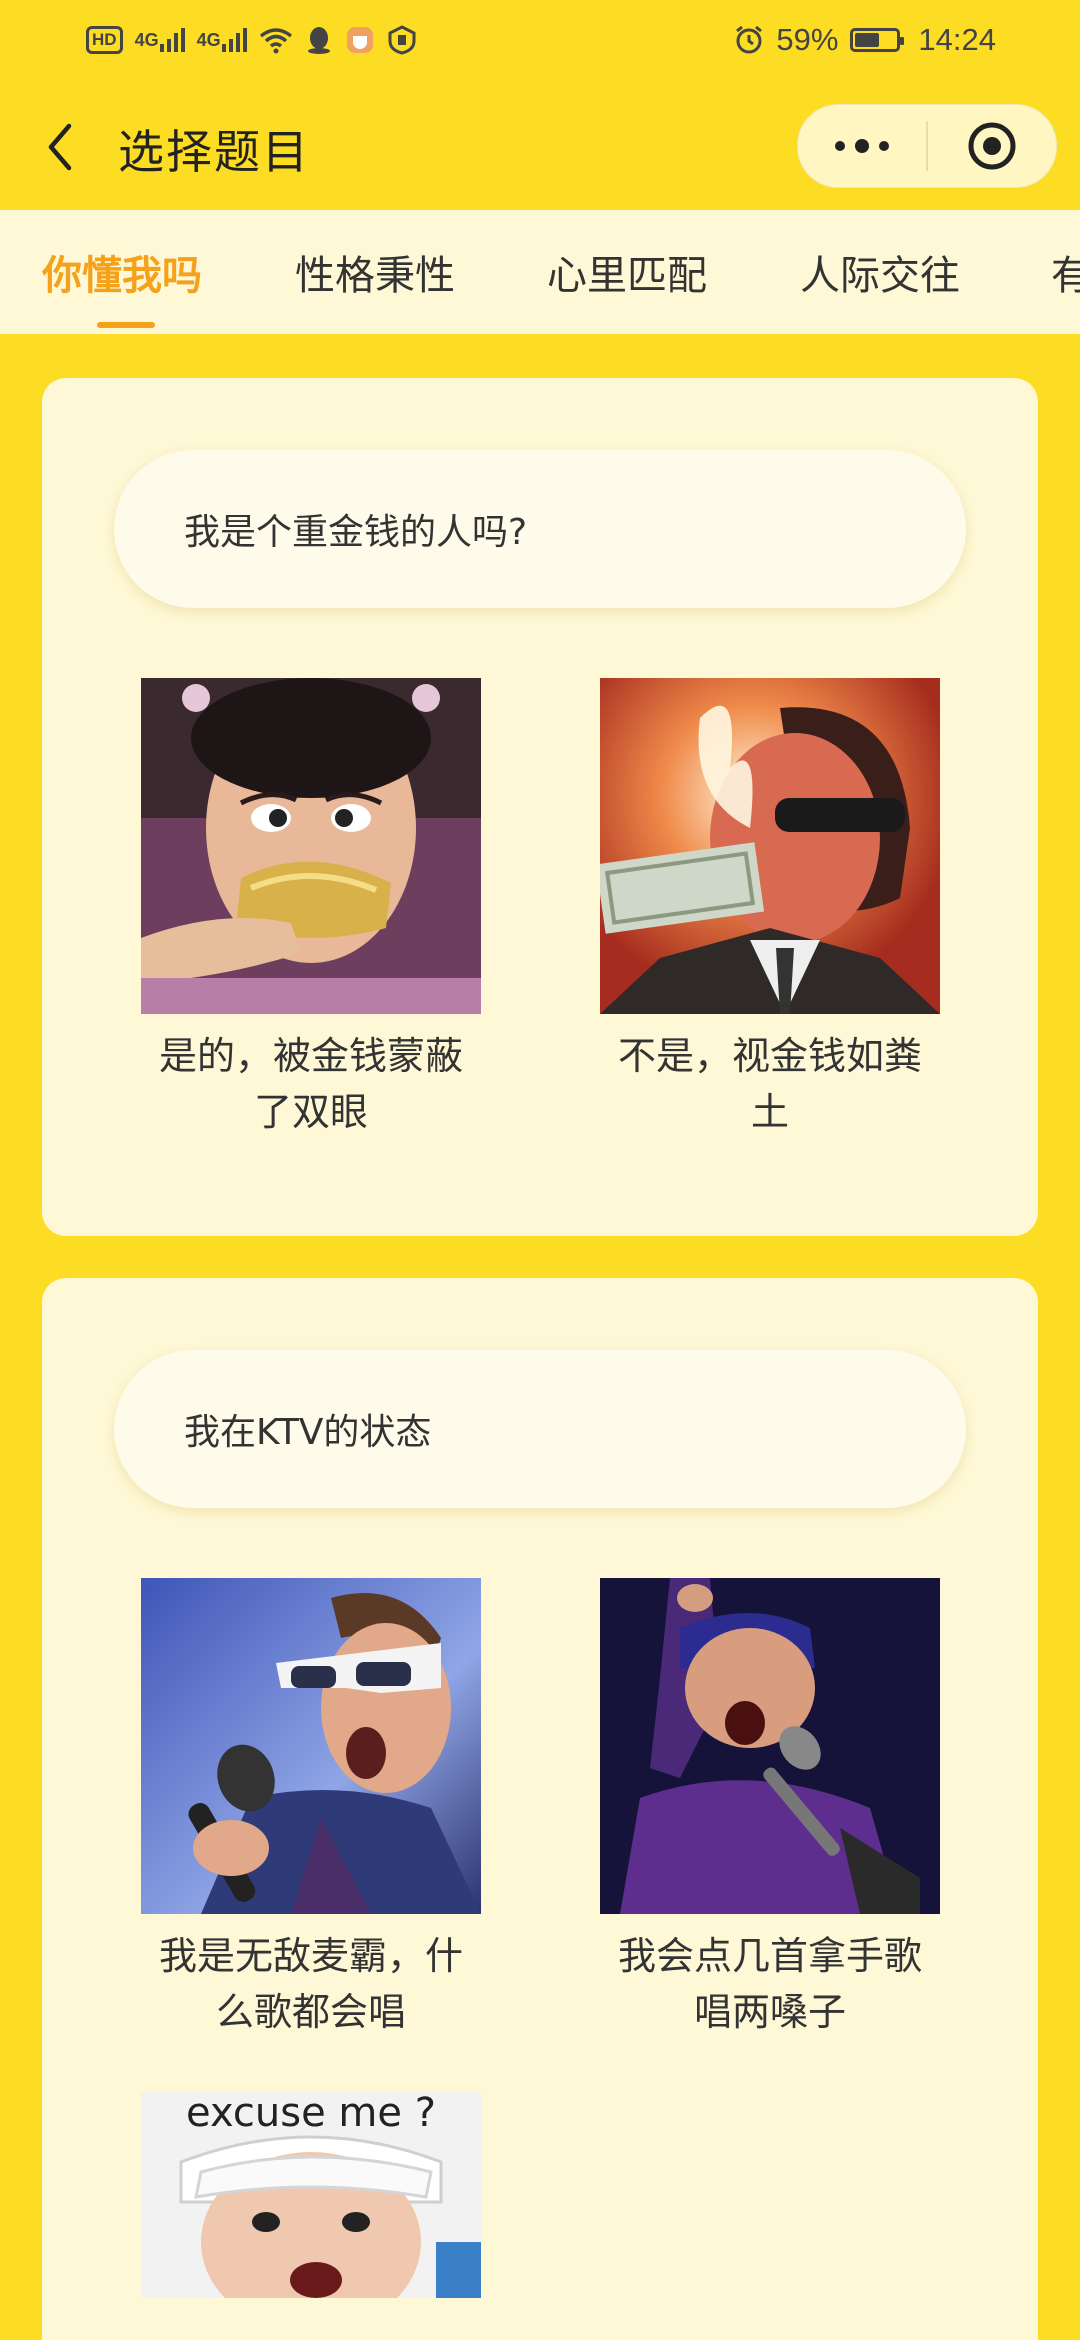 This screenshot has width=1080, height=2340. What do you see at coordinates (375, 272) in the screenshot?
I see `tab-personality: 性格秉性` at bounding box center [375, 272].